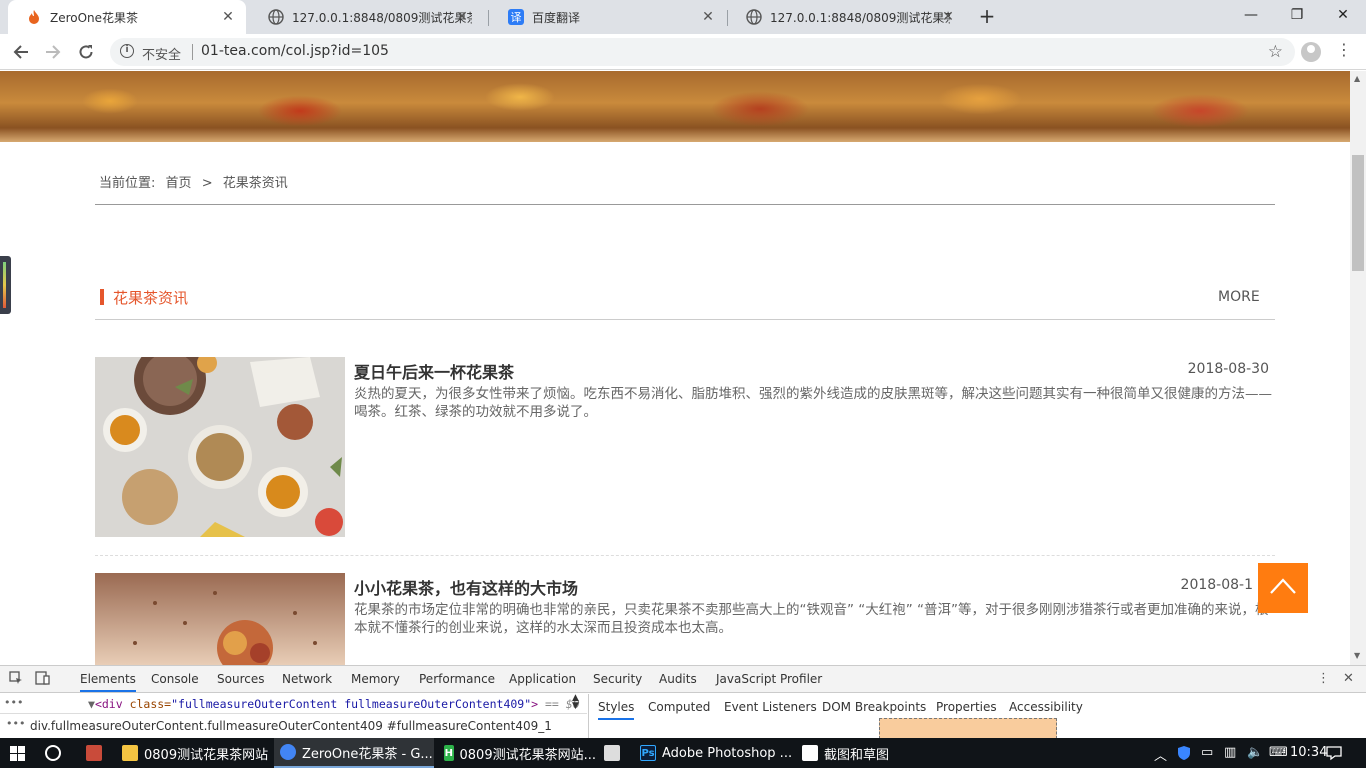  What do you see at coordinates (1184, 755) in the screenshot?
I see `defender-shield-icon` at bounding box center [1184, 755].